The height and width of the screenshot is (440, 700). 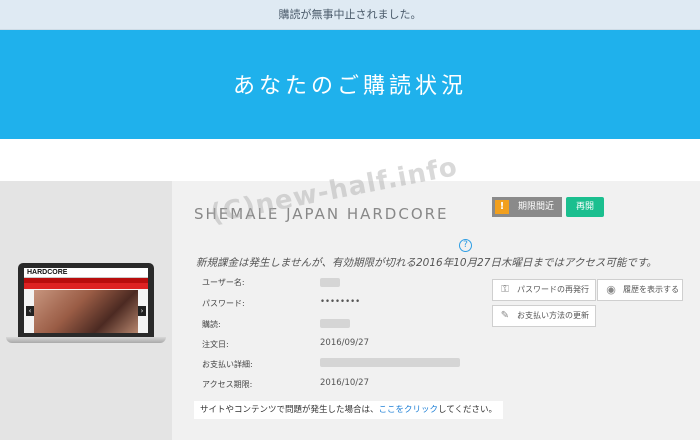 I want to click on screen-preview-image, so click(x=86, y=311).